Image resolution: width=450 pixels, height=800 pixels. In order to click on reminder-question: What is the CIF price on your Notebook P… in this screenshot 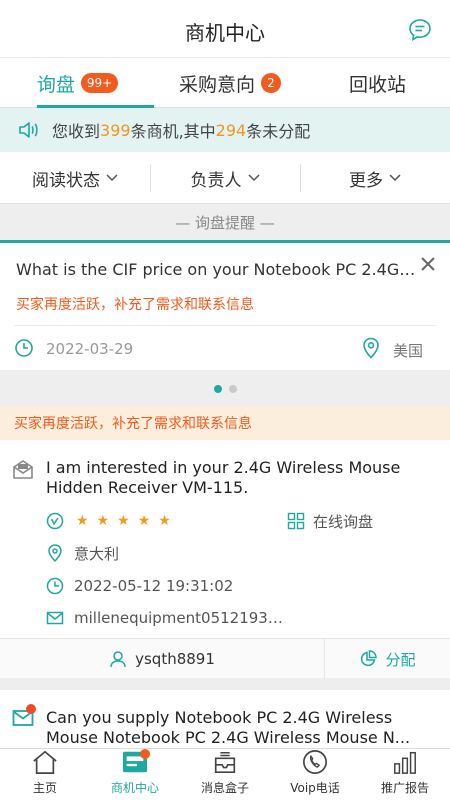, I will do `click(216, 269)`.